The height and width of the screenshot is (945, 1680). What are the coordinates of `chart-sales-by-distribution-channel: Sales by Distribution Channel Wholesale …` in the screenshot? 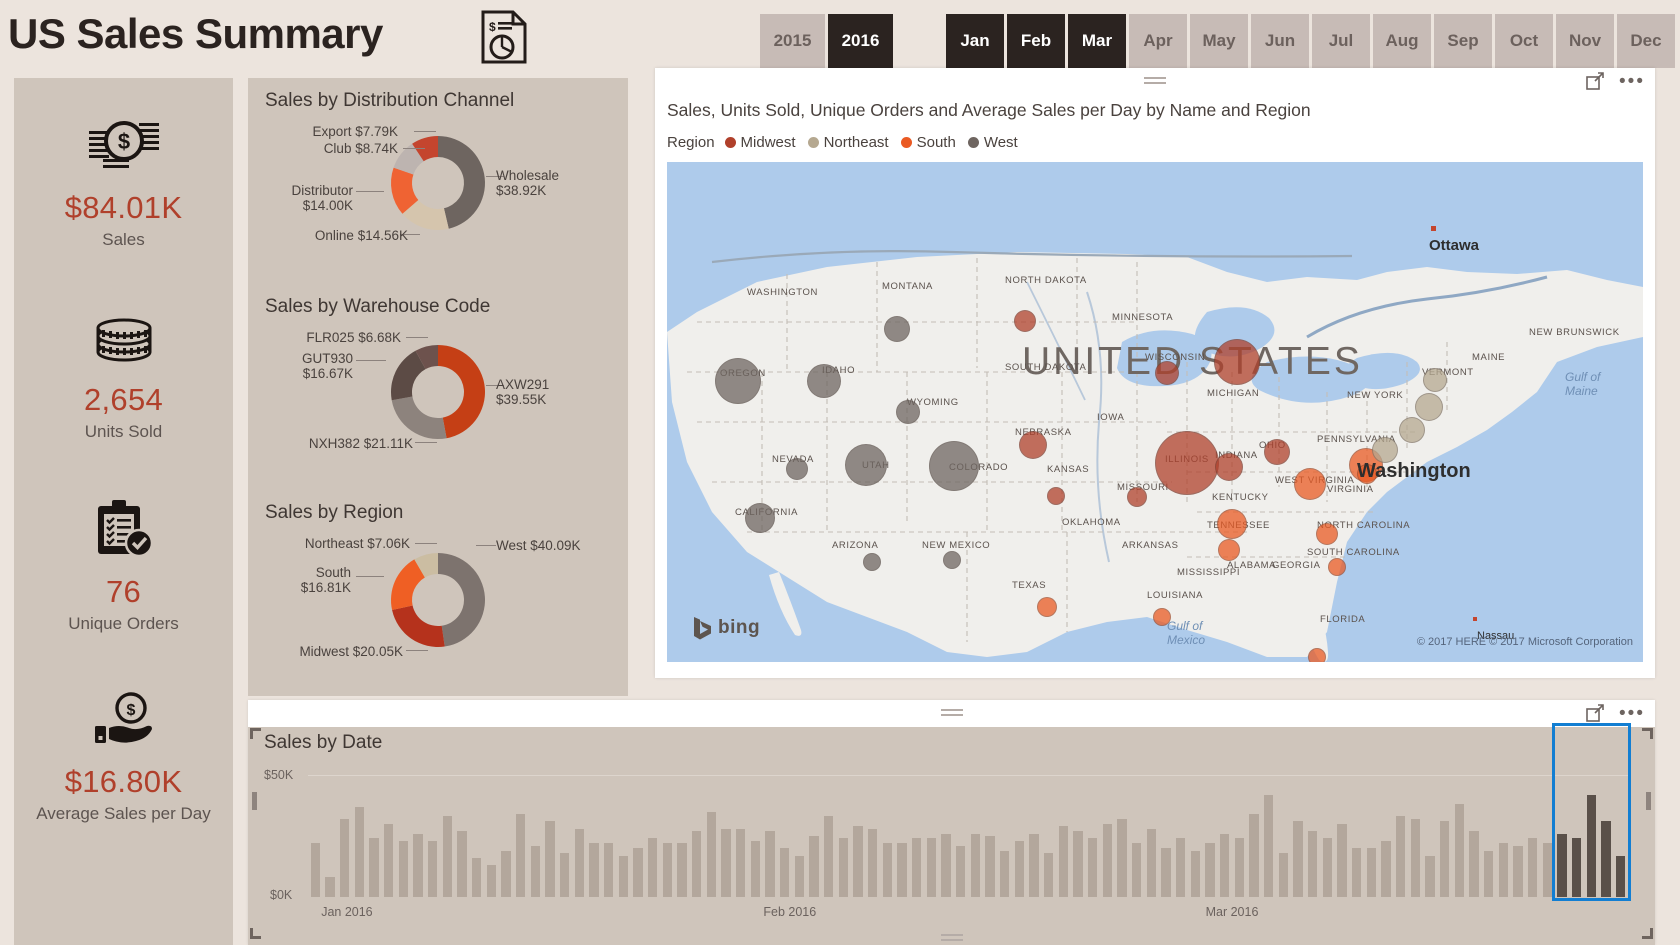 It's located at (438, 181).